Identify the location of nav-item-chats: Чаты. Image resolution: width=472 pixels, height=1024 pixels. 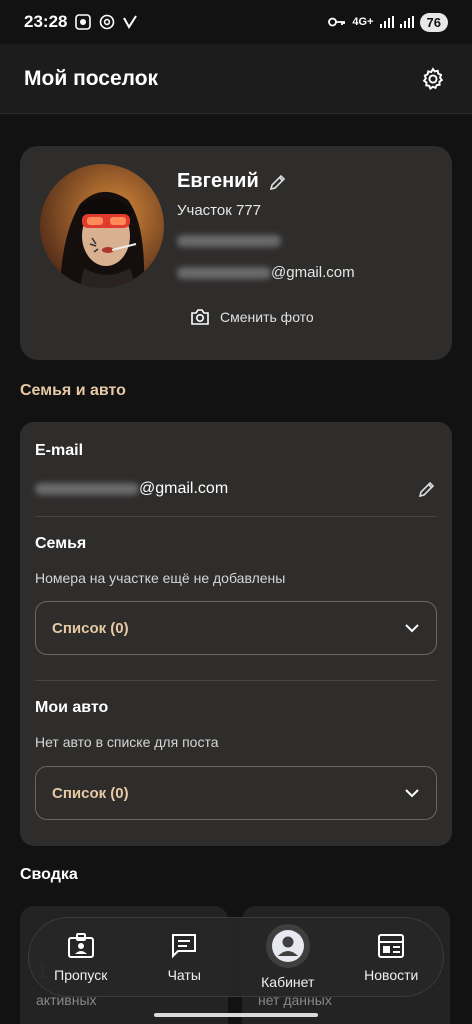
(184, 957).